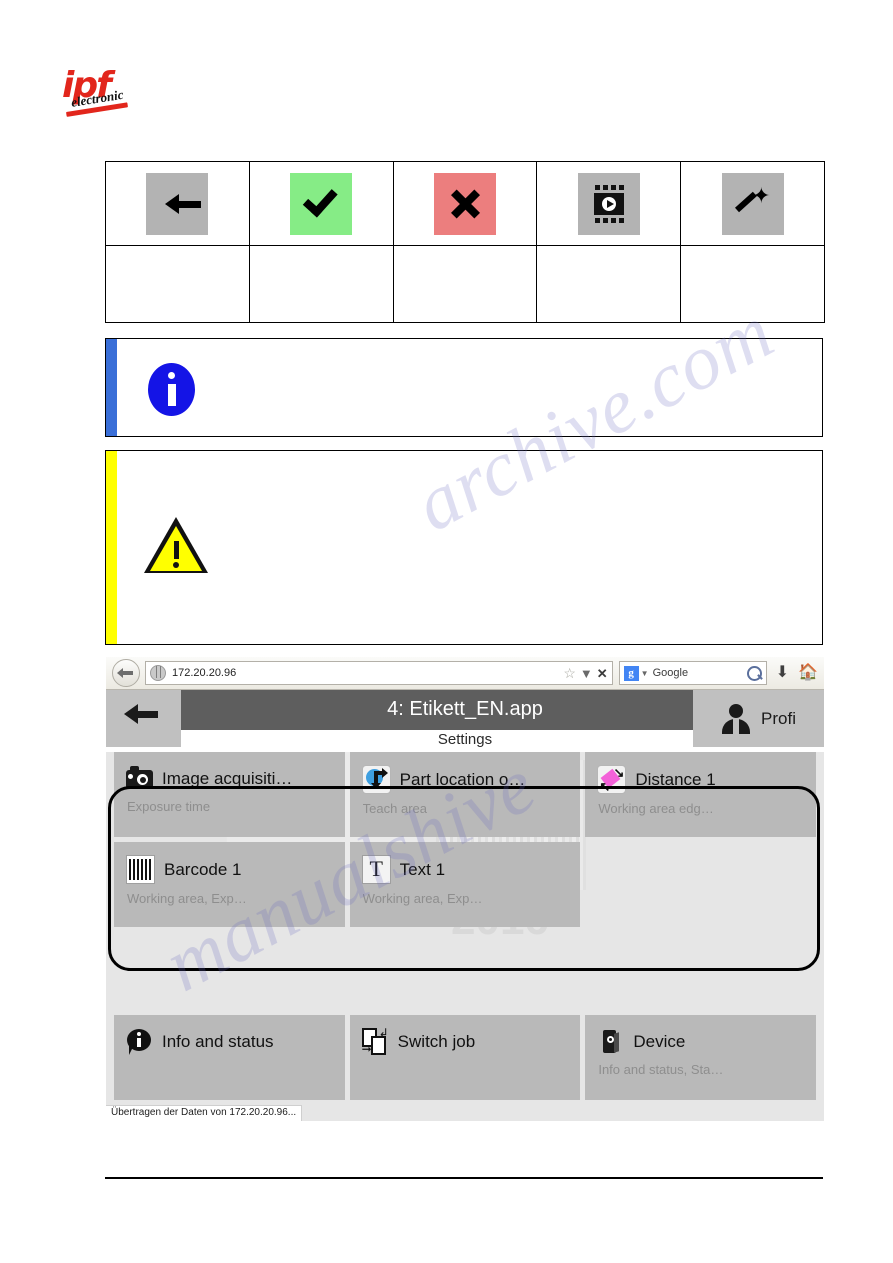 This screenshot has width=893, height=1263. I want to click on cancel-cross-icon, so click(464, 203).